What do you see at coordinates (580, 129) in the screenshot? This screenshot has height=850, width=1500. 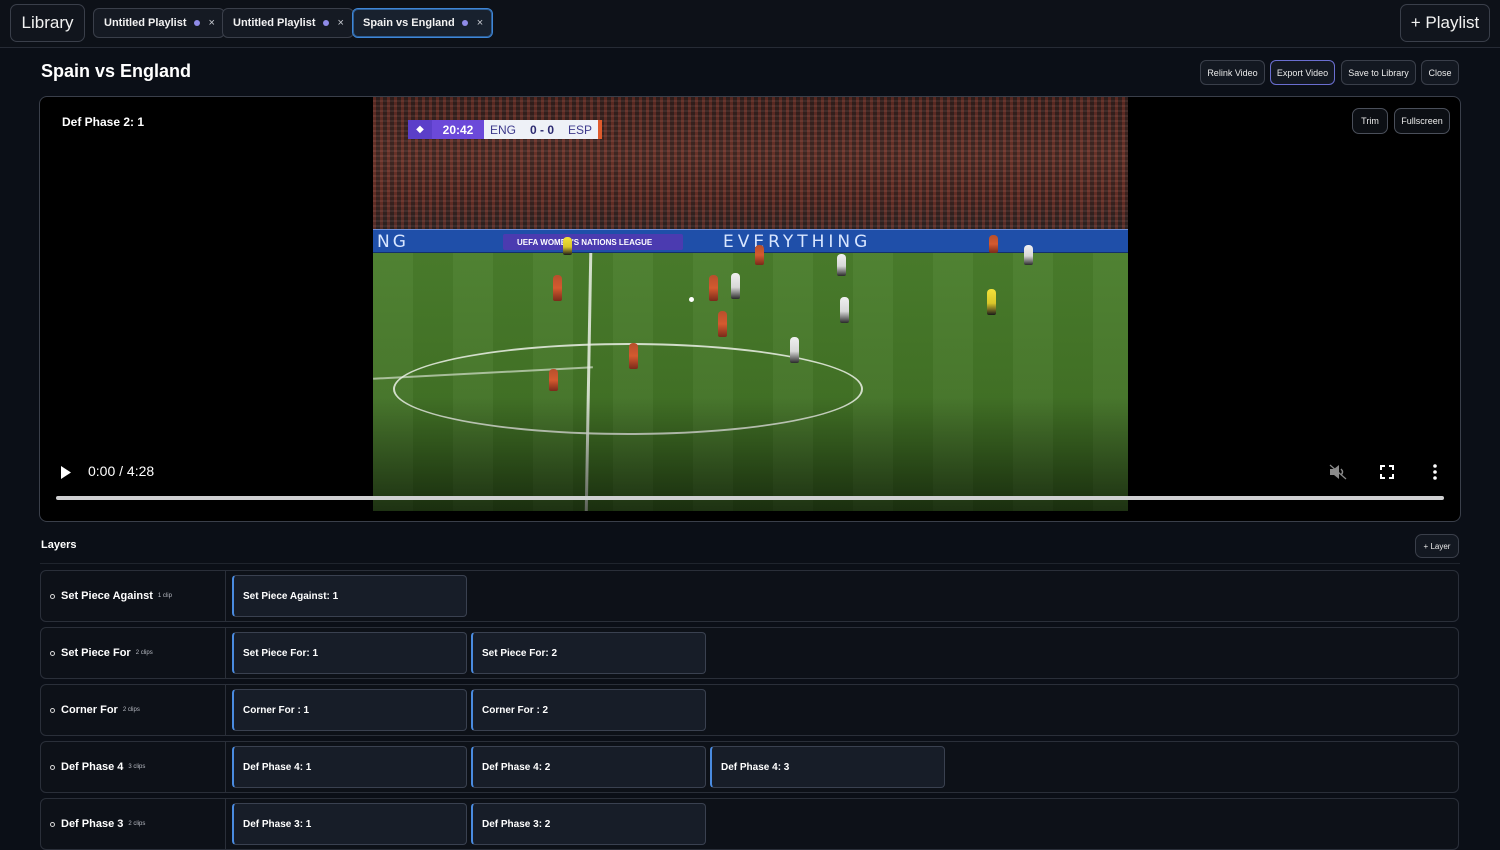 I see `away-team: ESP` at bounding box center [580, 129].